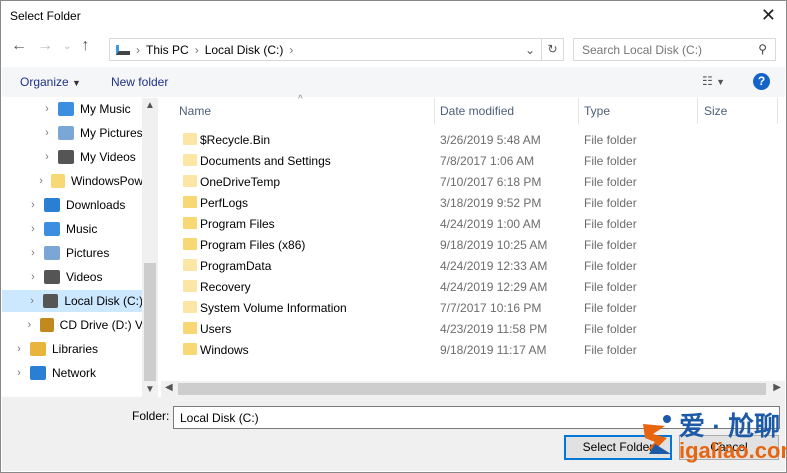  Describe the element at coordinates (237, 223) in the screenshot. I see `file-name: Program Files` at that location.